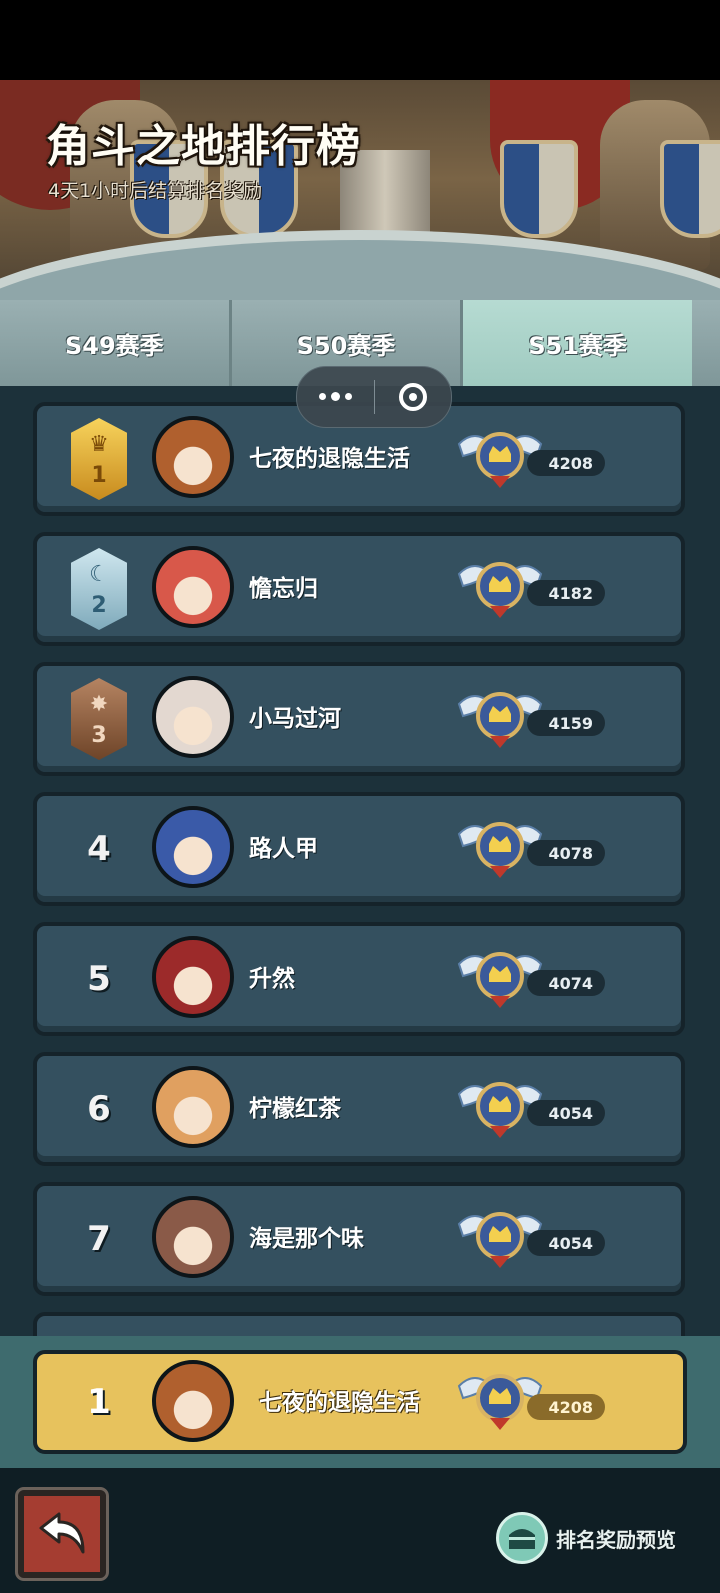  Describe the element at coordinates (295, 719) in the screenshot. I see `player-name: 小马过河` at that location.